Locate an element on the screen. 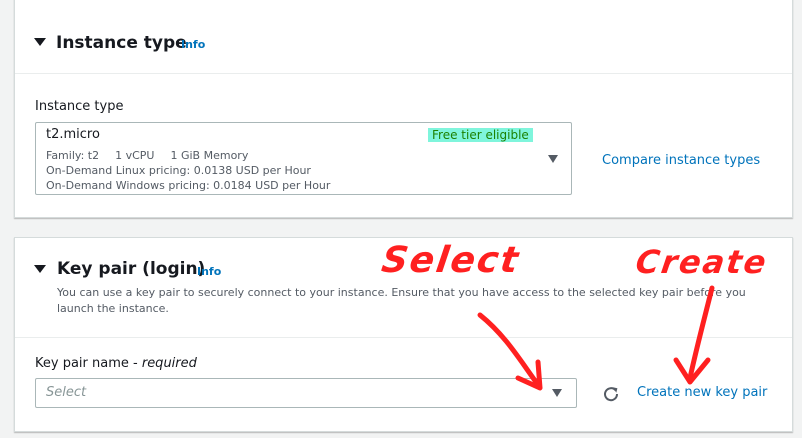  instance-vcpu: 1 vCPU is located at coordinates (135, 155).